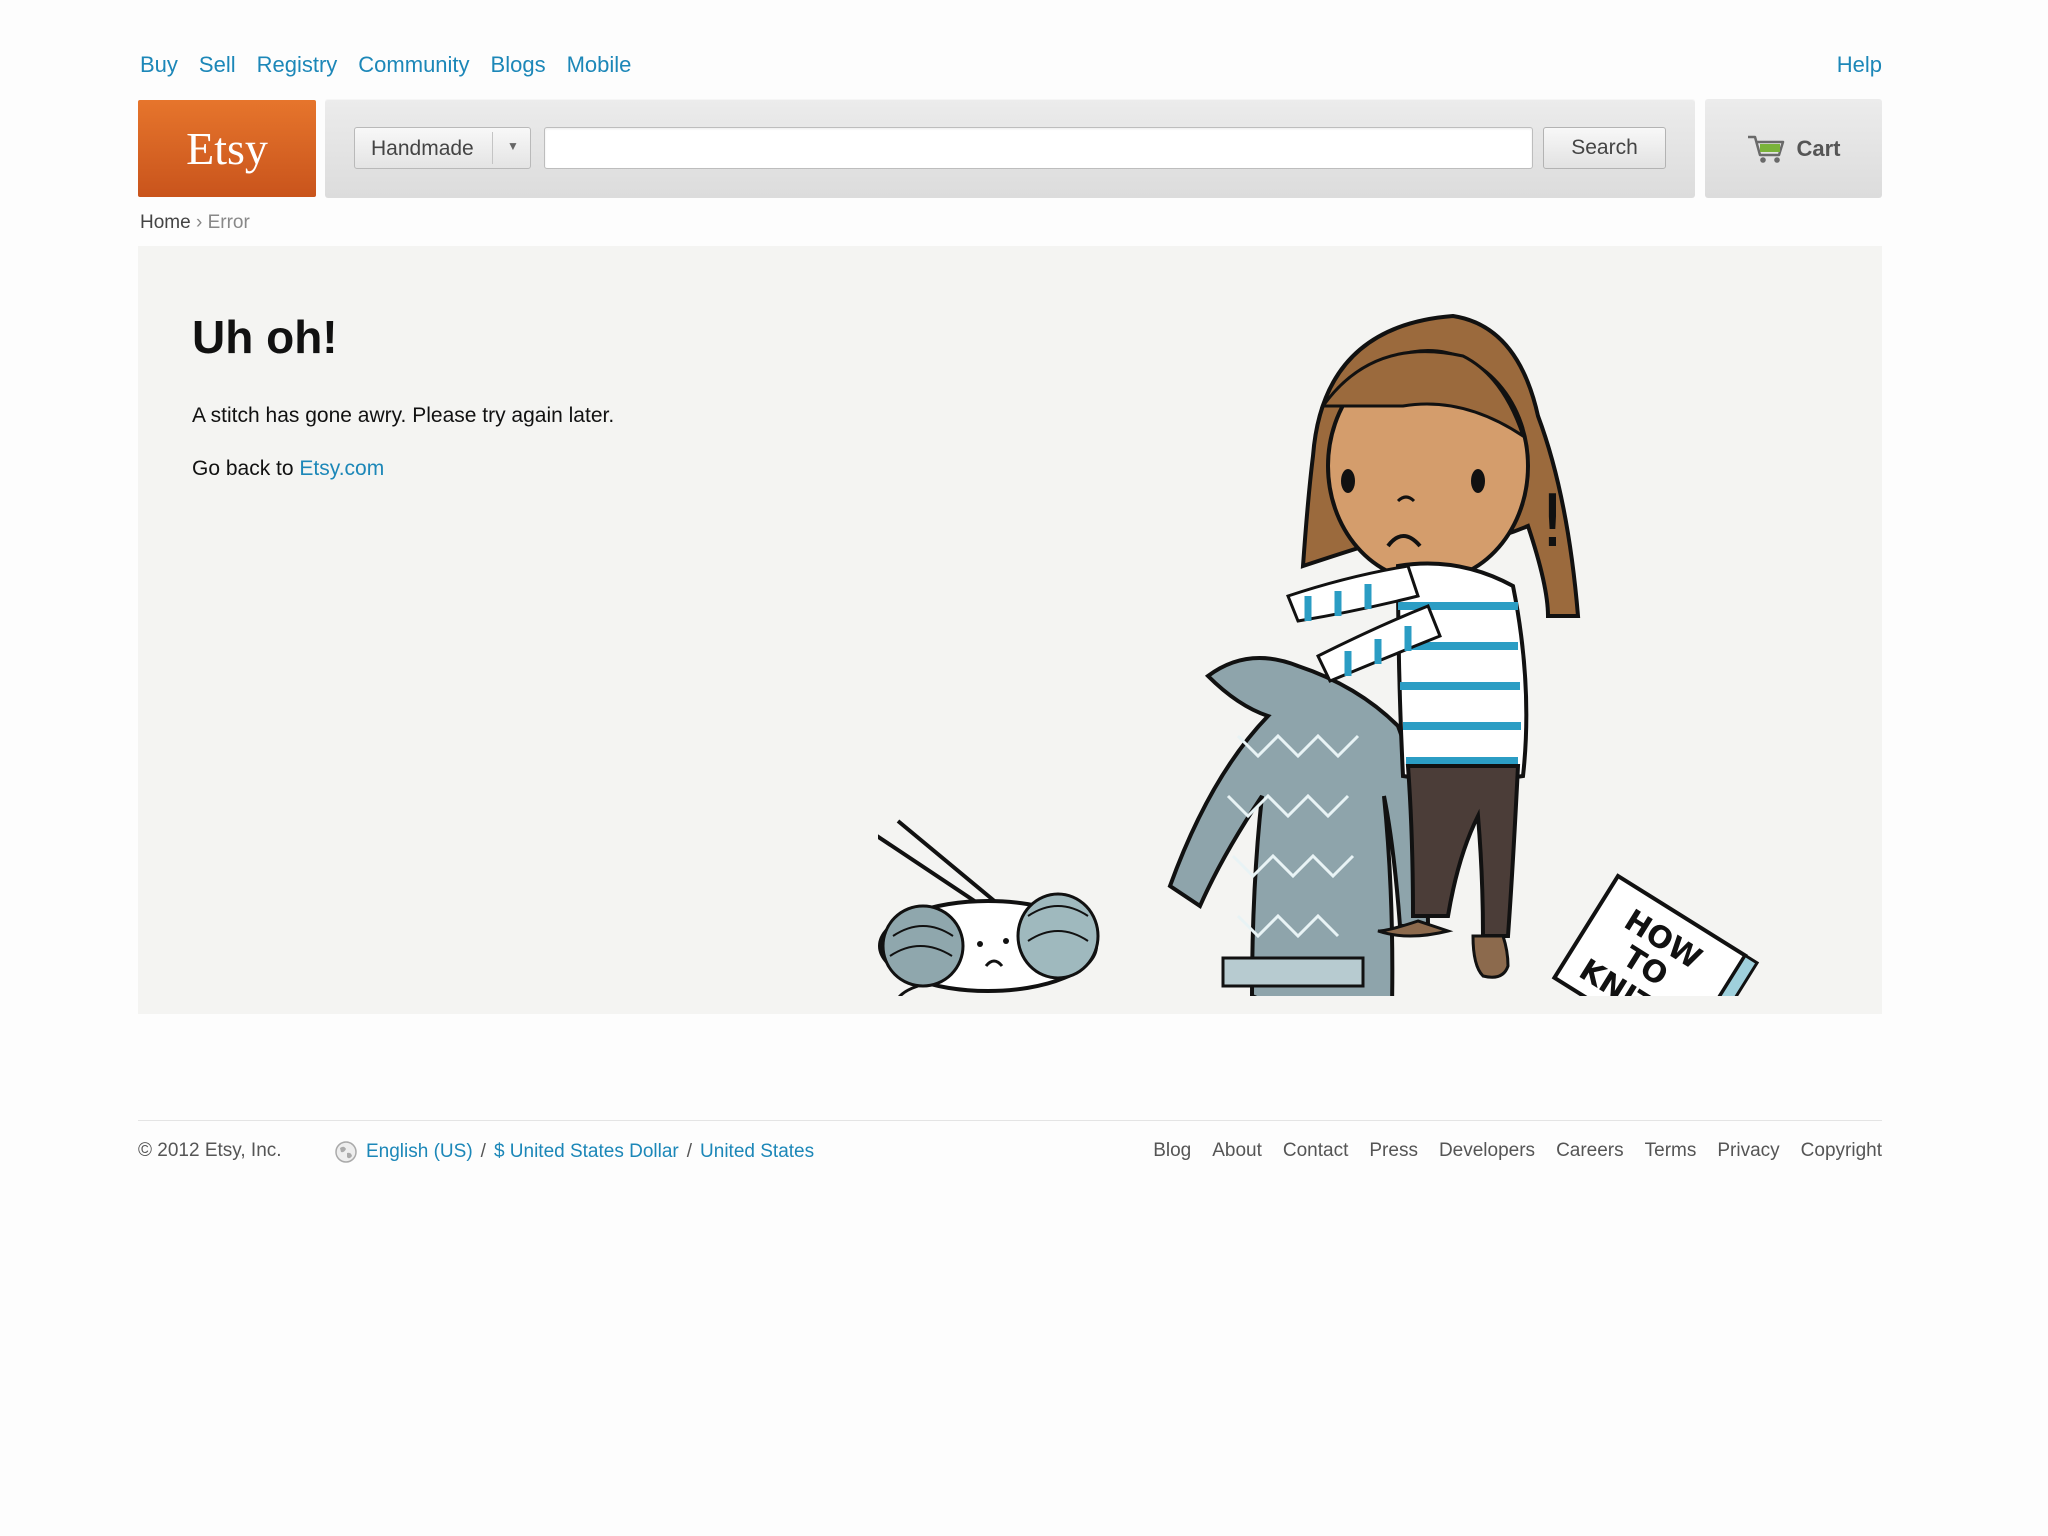 The height and width of the screenshot is (1536, 2048). Describe the element at coordinates (513, 146) in the screenshot. I see `chevron-down-icon: ▼` at that location.